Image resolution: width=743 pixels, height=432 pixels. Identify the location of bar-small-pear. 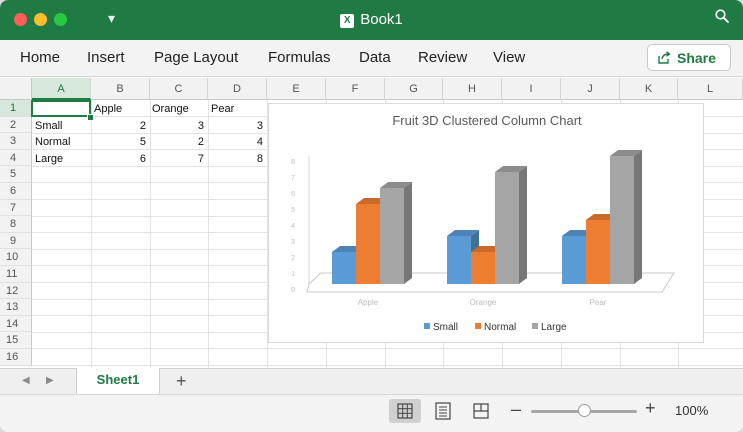
(574, 260).